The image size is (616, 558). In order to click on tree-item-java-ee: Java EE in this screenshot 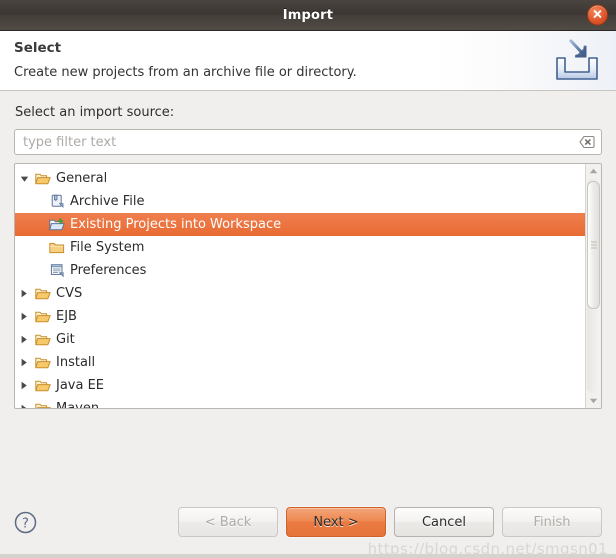, I will do `click(300, 385)`.